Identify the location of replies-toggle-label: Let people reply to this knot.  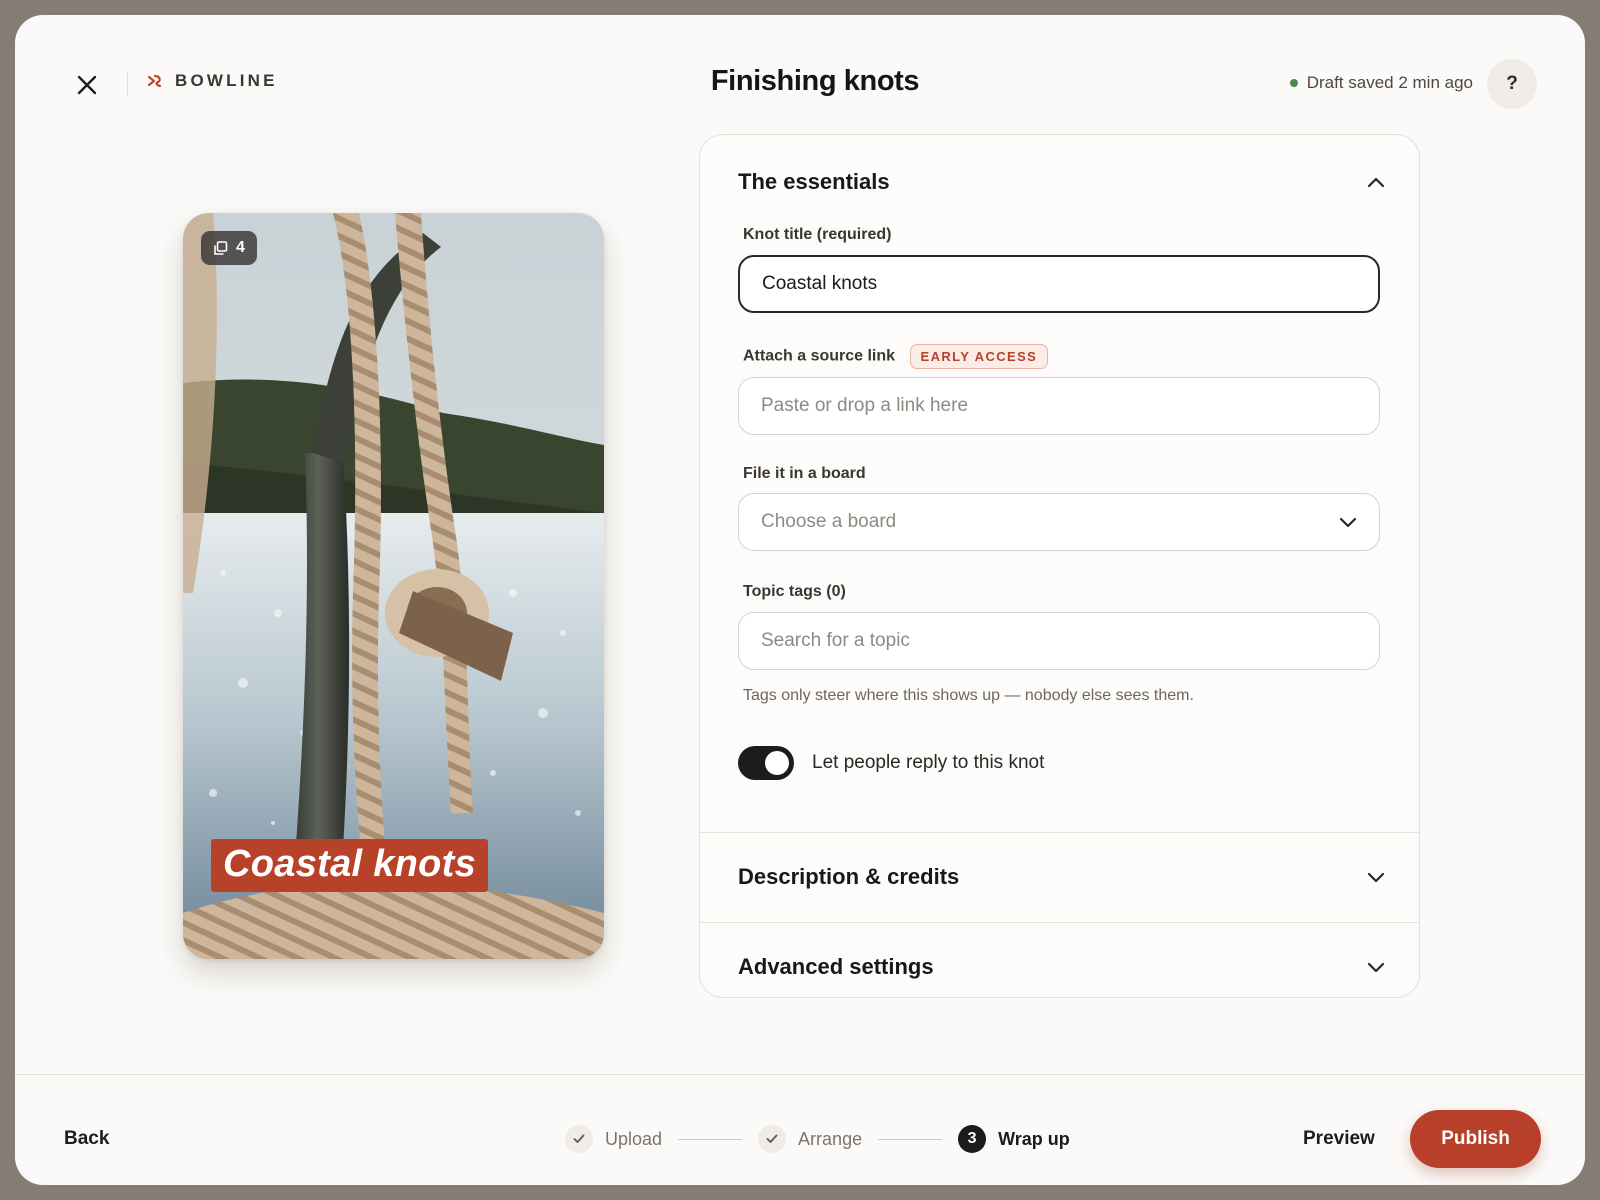
(928, 762).